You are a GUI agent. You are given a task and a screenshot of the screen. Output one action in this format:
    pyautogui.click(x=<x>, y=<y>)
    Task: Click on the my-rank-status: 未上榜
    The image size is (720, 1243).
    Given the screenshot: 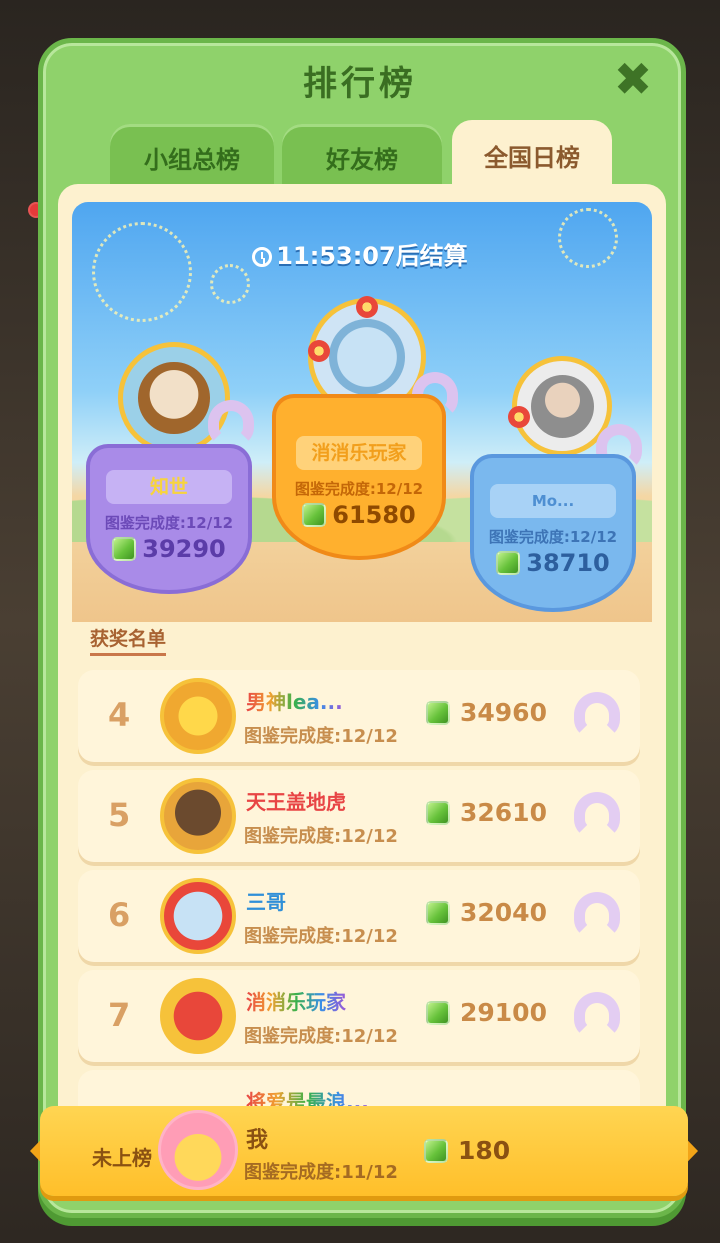 What is the action you would take?
    pyautogui.click(x=122, y=1158)
    